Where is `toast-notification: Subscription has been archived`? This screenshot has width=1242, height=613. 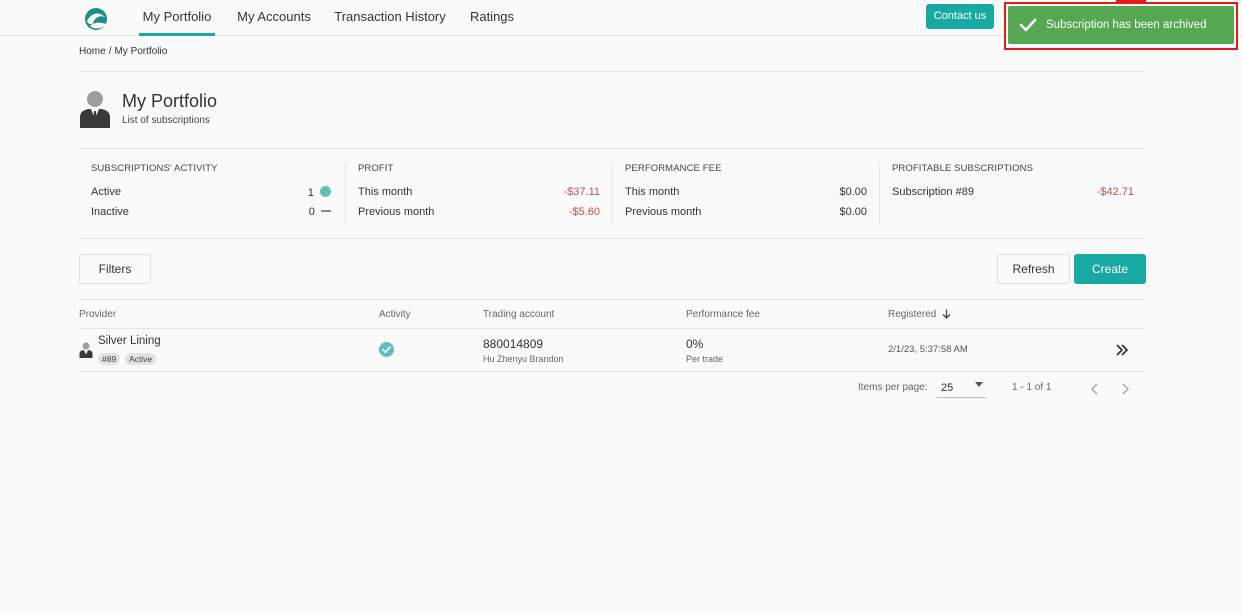 toast-notification: Subscription has been archived is located at coordinates (1121, 25).